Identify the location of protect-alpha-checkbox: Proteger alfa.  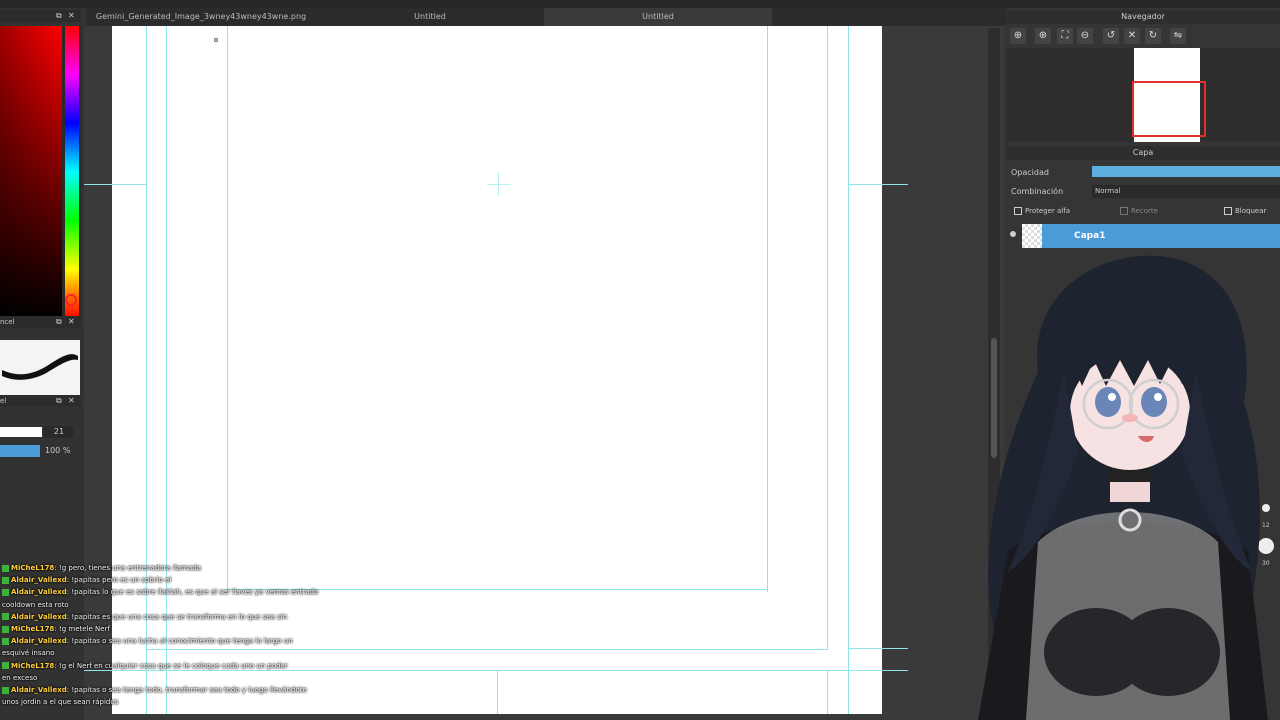
(1042, 211).